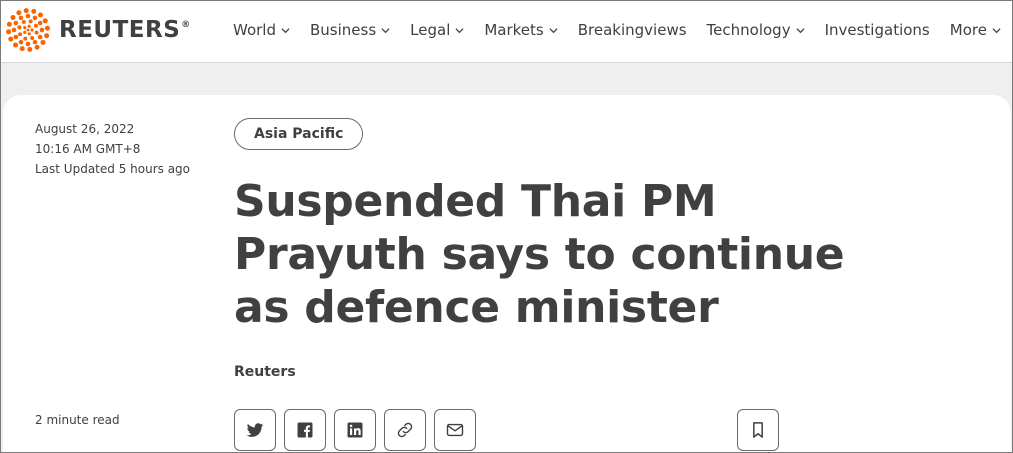  I want to click on nav-item-world: World, so click(261, 30).